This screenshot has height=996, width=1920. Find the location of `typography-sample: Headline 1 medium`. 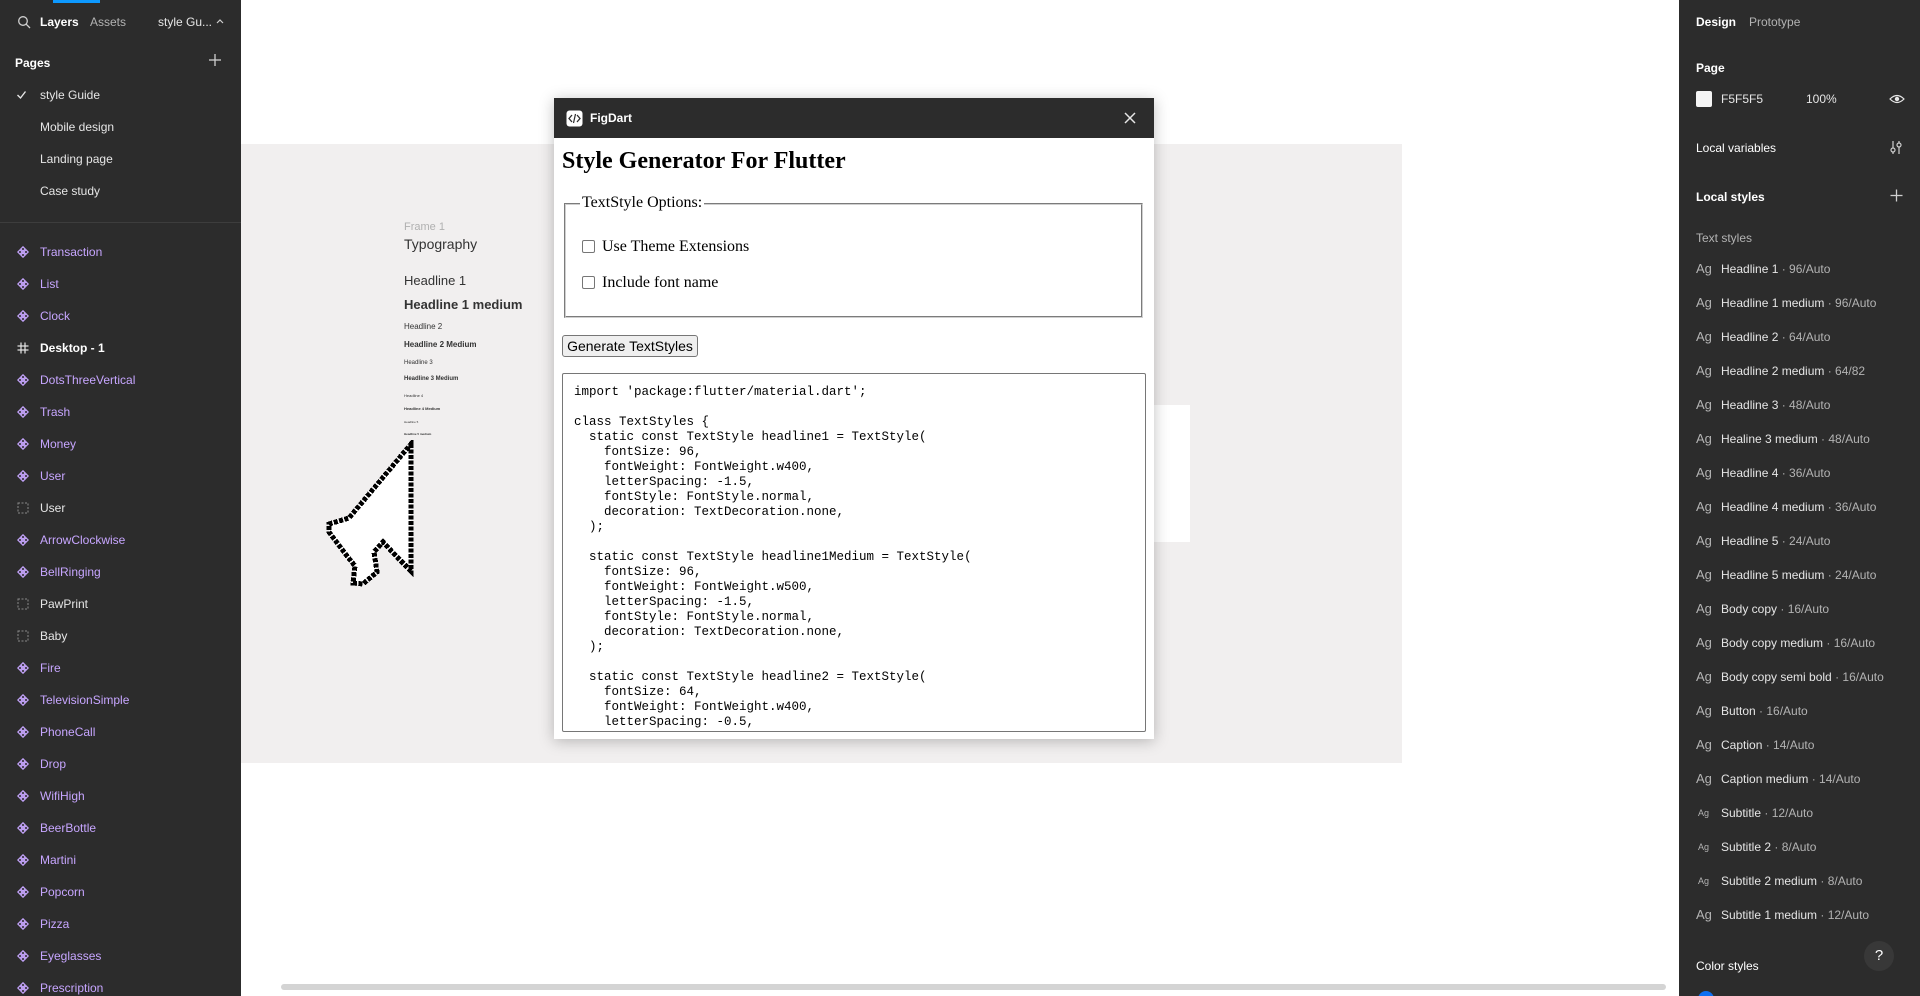

typography-sample: Headline 1 medium is located at coordinates (463, 304).